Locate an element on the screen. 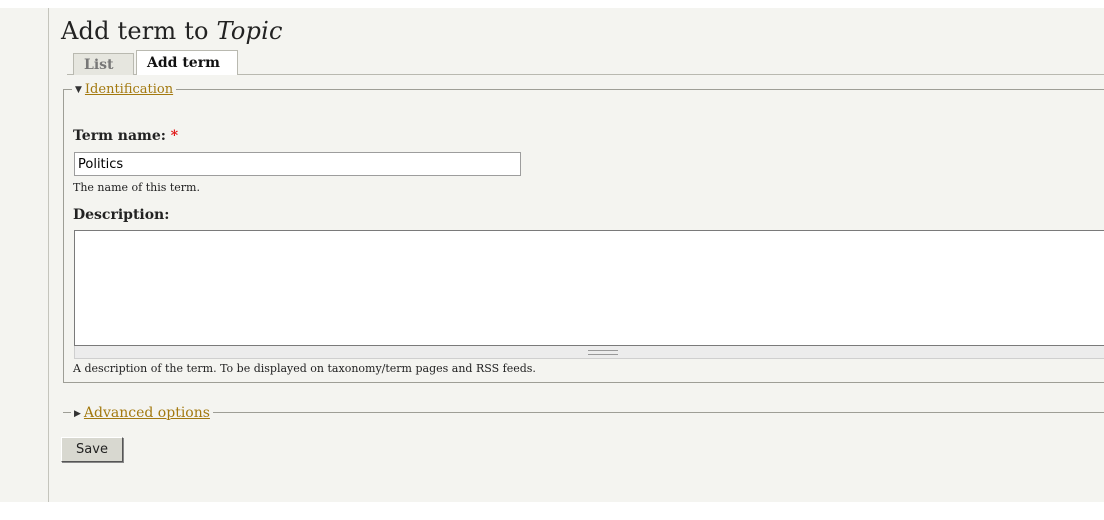  advanced-options-toggle-link: Advanced options is located at coordinates (147, 413).